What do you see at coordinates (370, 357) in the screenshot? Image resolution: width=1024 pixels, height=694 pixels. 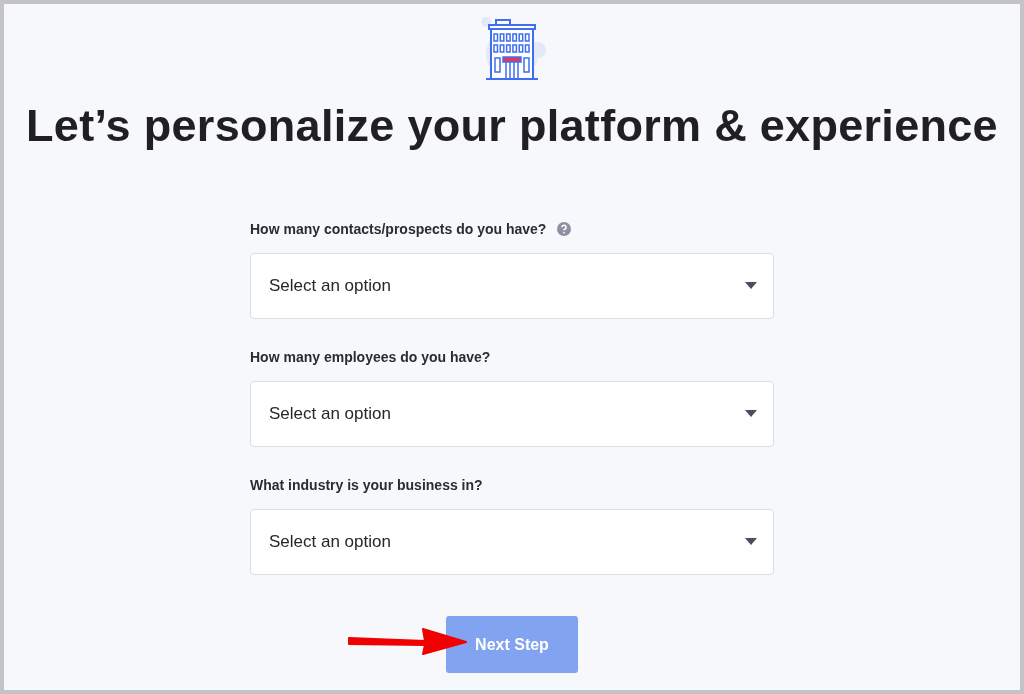 I see `question-label: How many employees do you have?` at bounding box center [370, 357].